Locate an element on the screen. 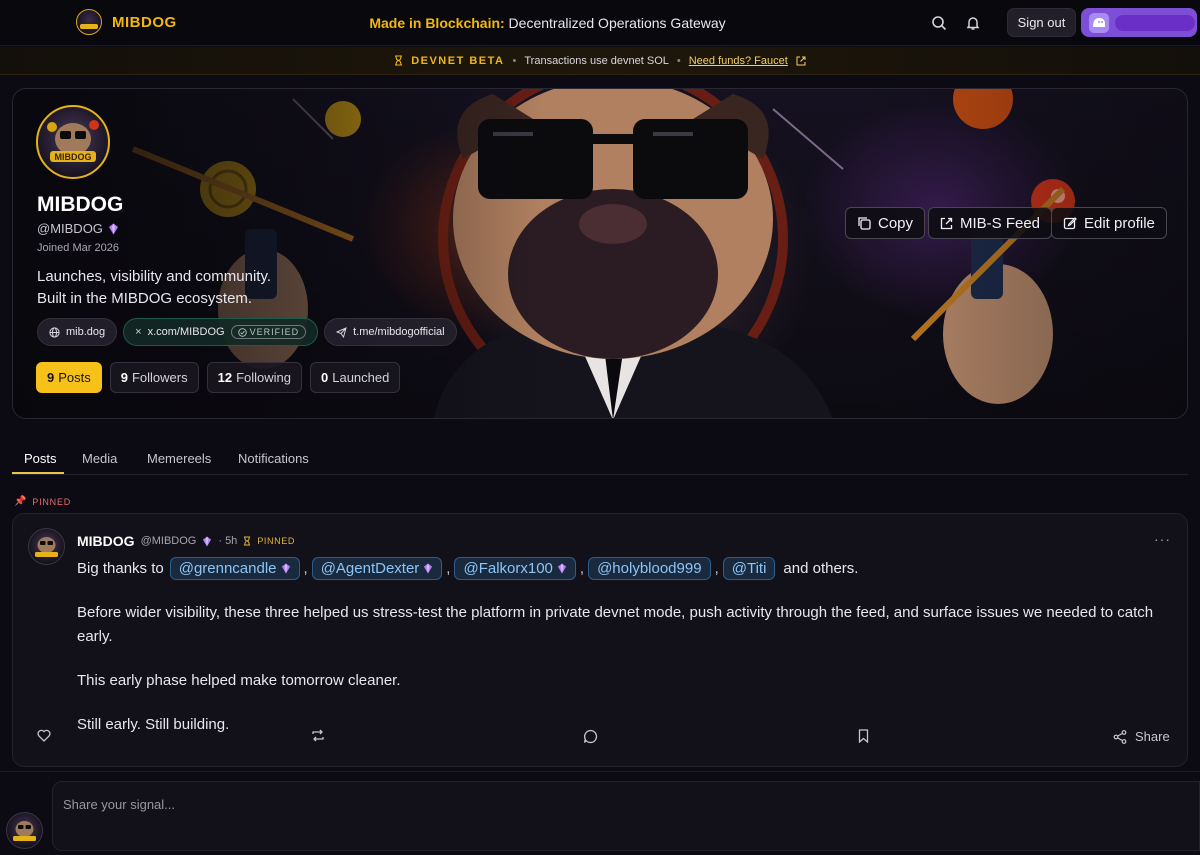 The width and height of the screenshot is (1200, 855). bookmark-button is located at coordinates (863, 736).